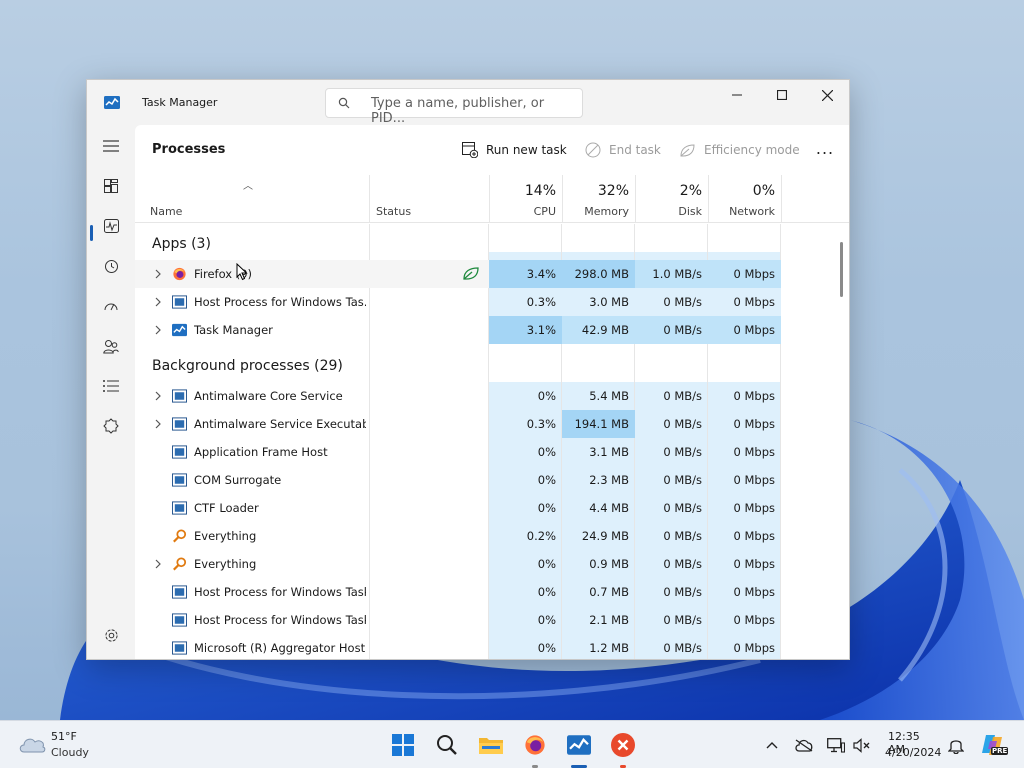 This screenshot has height=768, width=1024. I want to click on everything-magnifier-icon, so click(180, 536).